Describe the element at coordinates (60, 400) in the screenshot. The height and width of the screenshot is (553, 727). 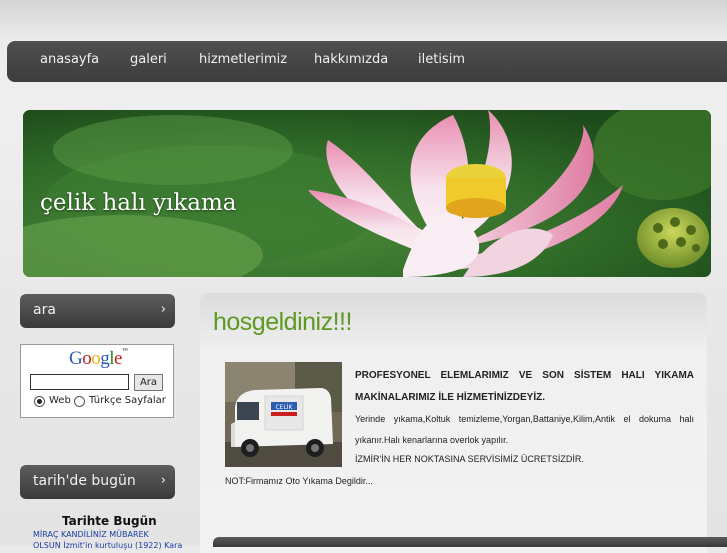
I see `radio-web-label: Web` at that location.